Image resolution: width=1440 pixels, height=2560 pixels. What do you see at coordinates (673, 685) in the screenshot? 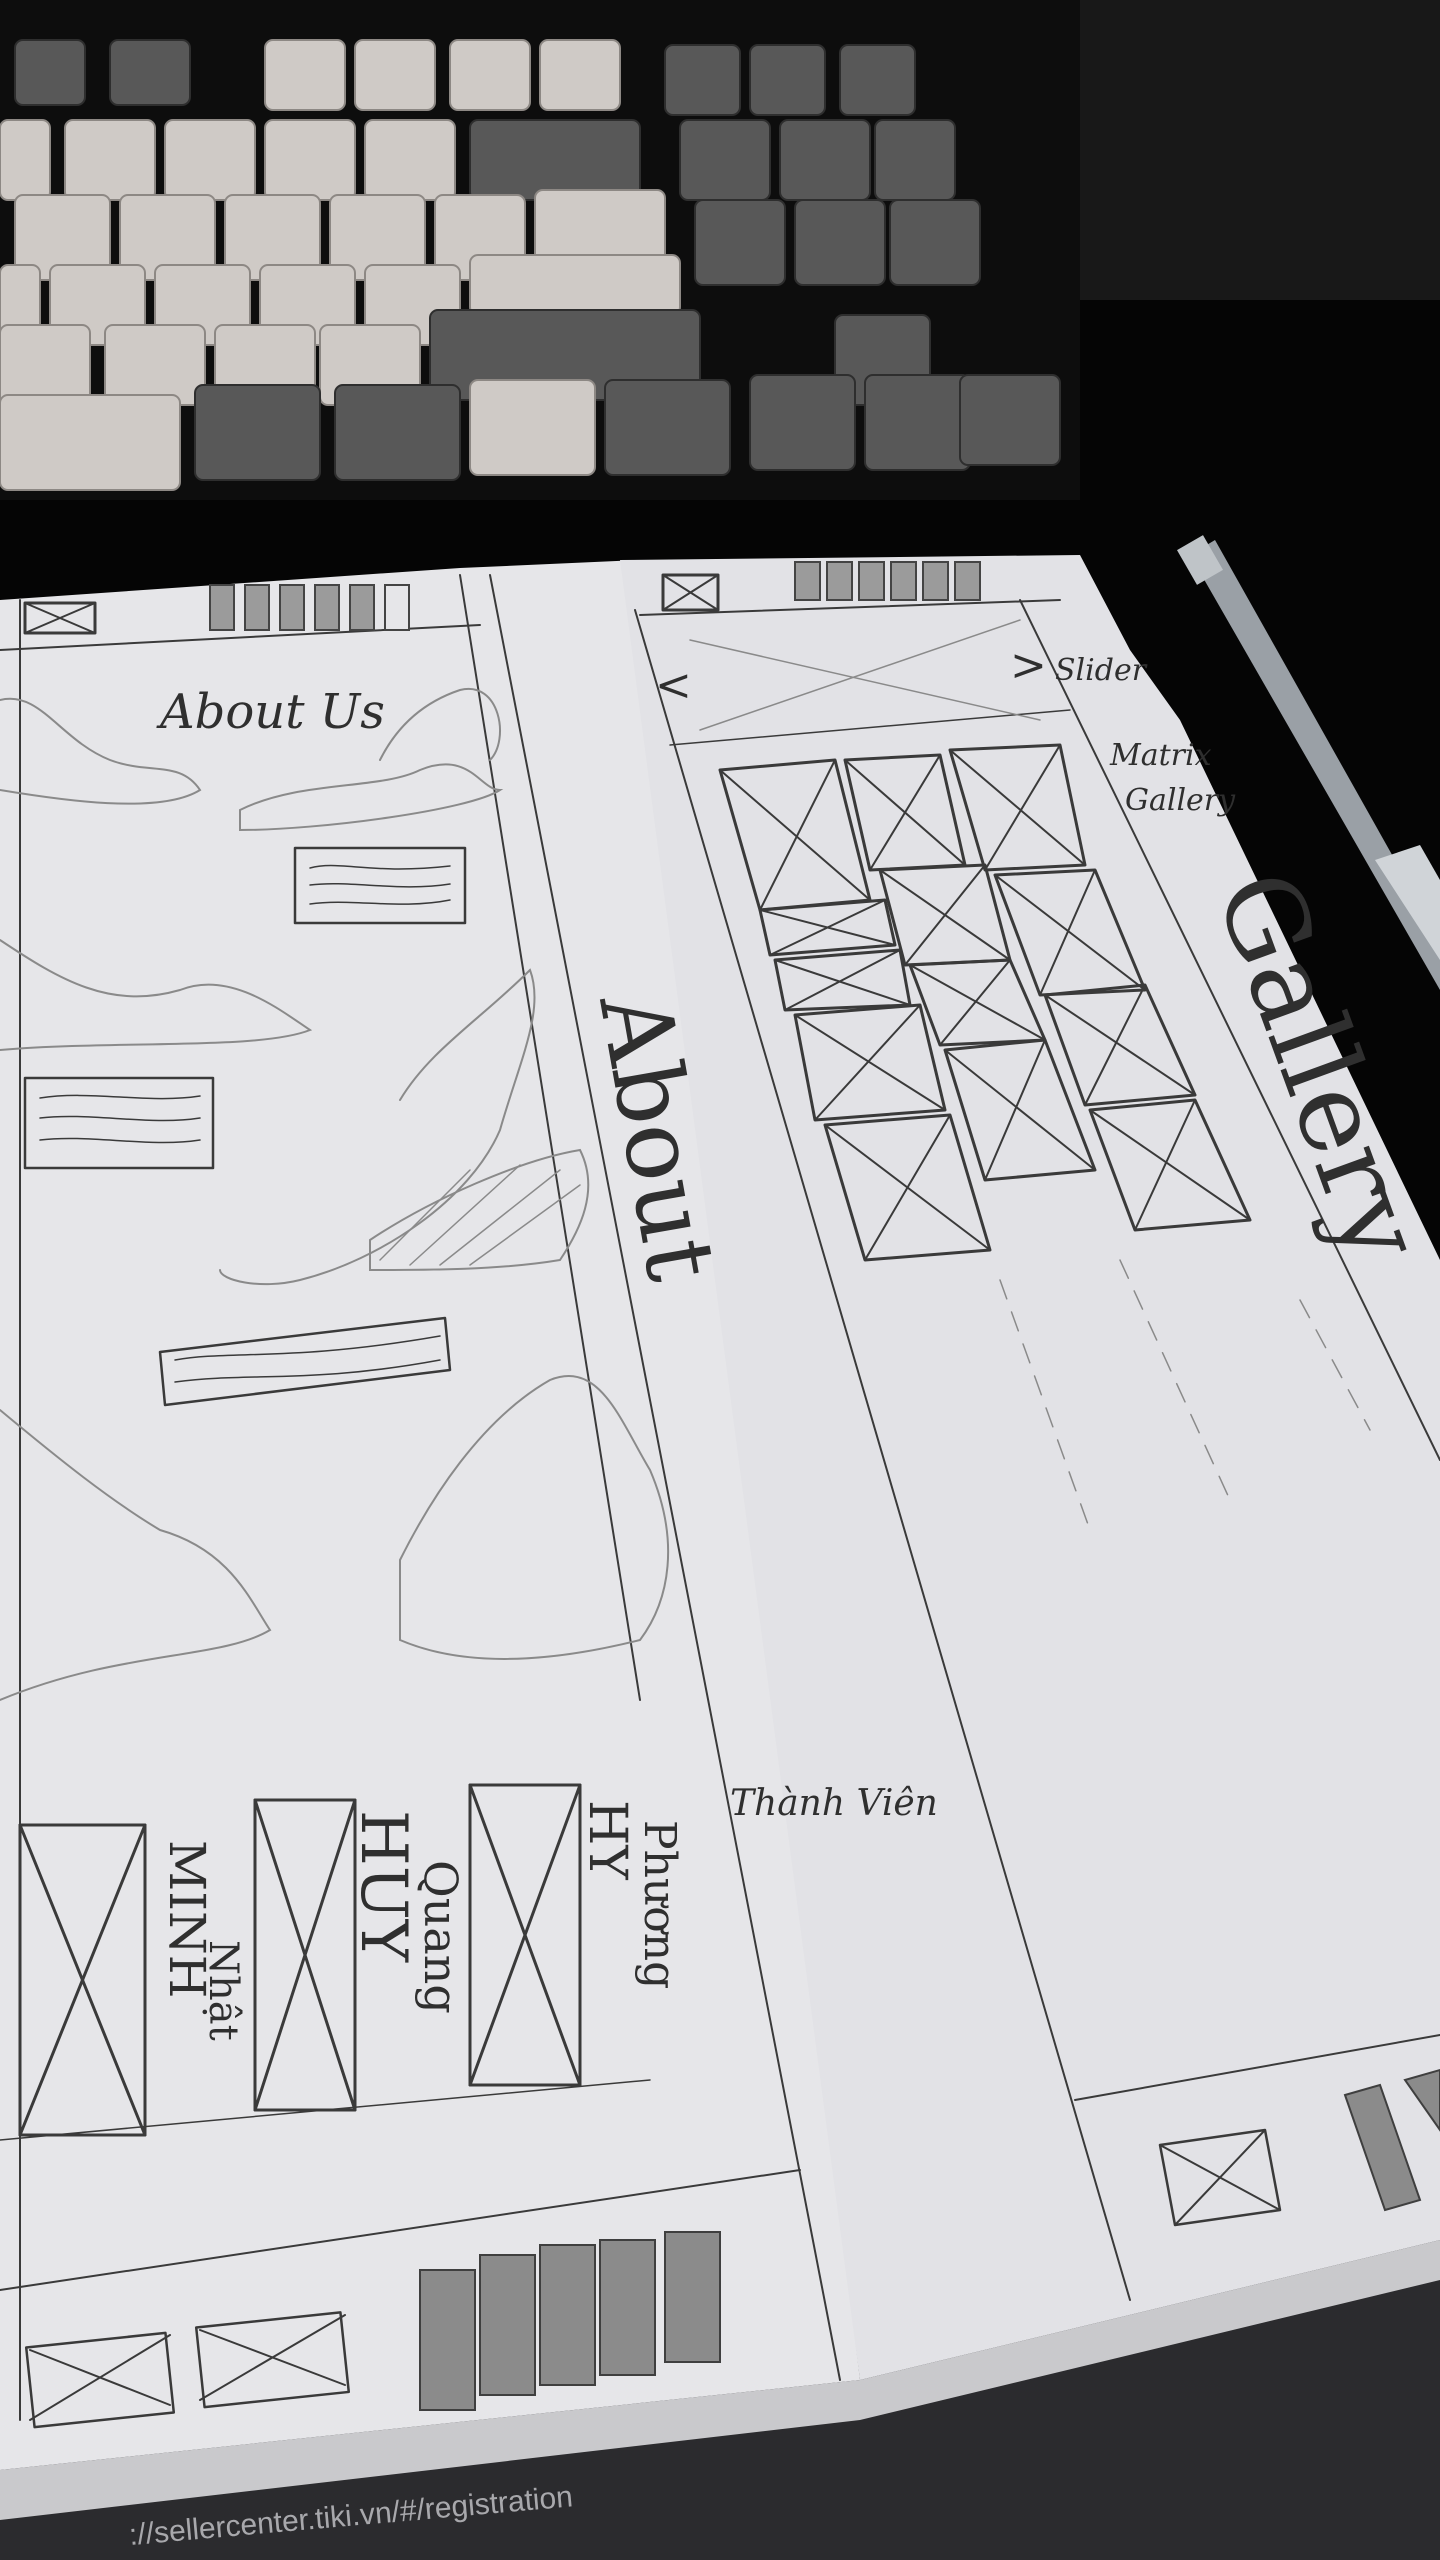
I see `slider-prev-arrow: <` at bounding box center [673, 685].